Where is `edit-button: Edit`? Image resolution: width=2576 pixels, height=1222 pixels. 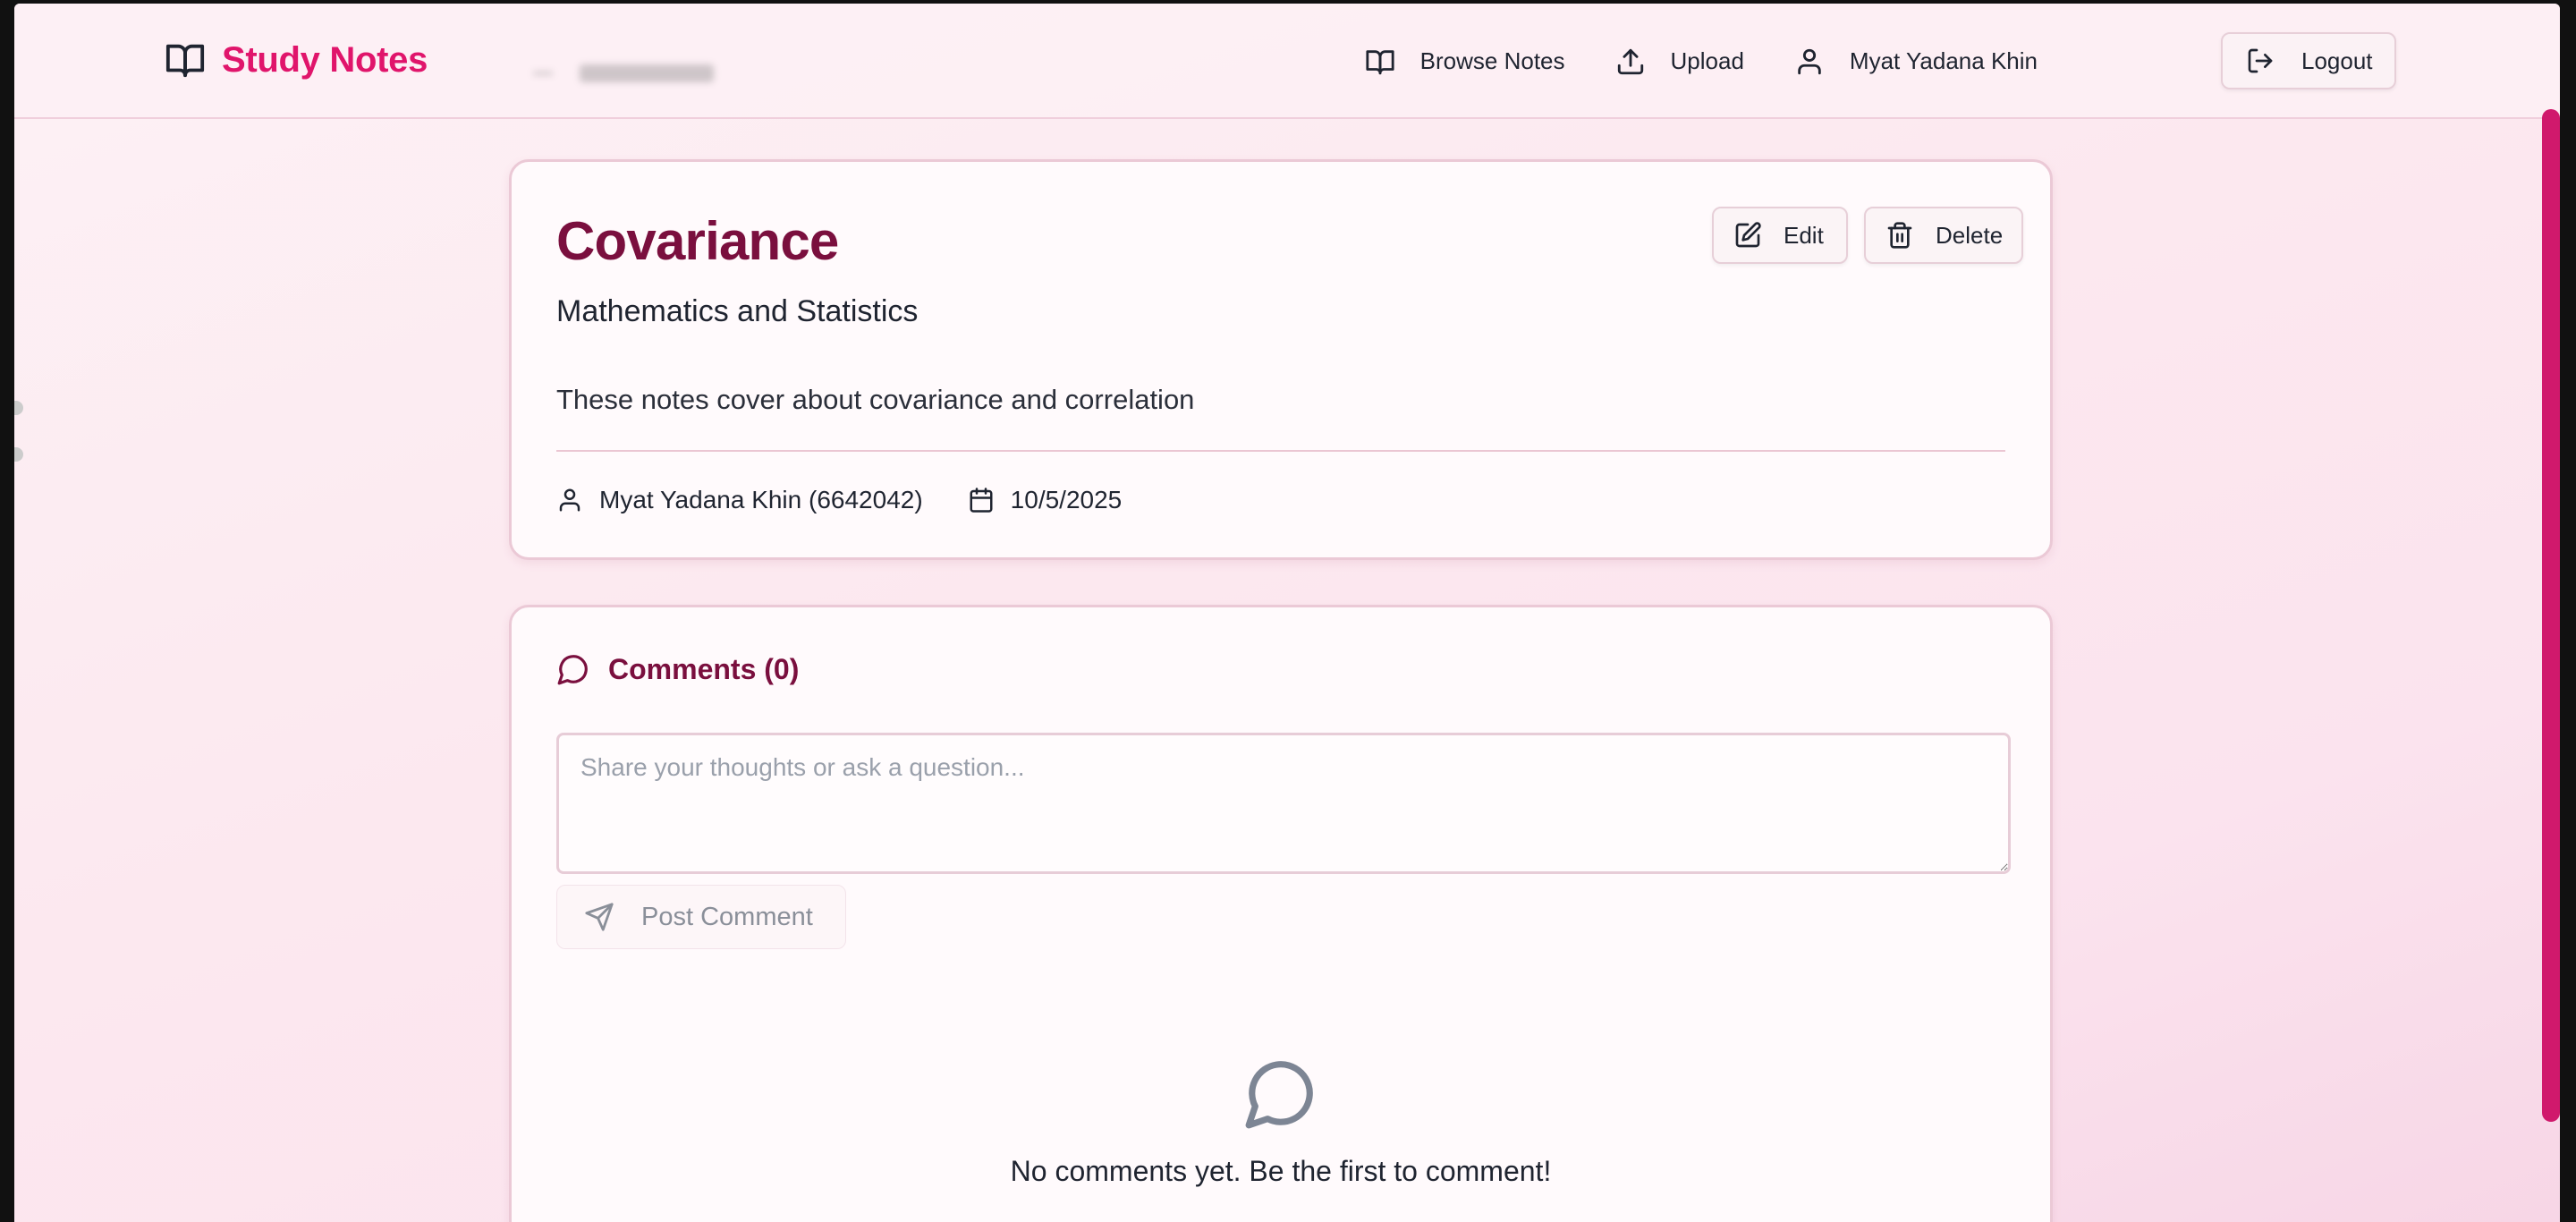
edit-button: Edit is located at coordinates (1780, 235).